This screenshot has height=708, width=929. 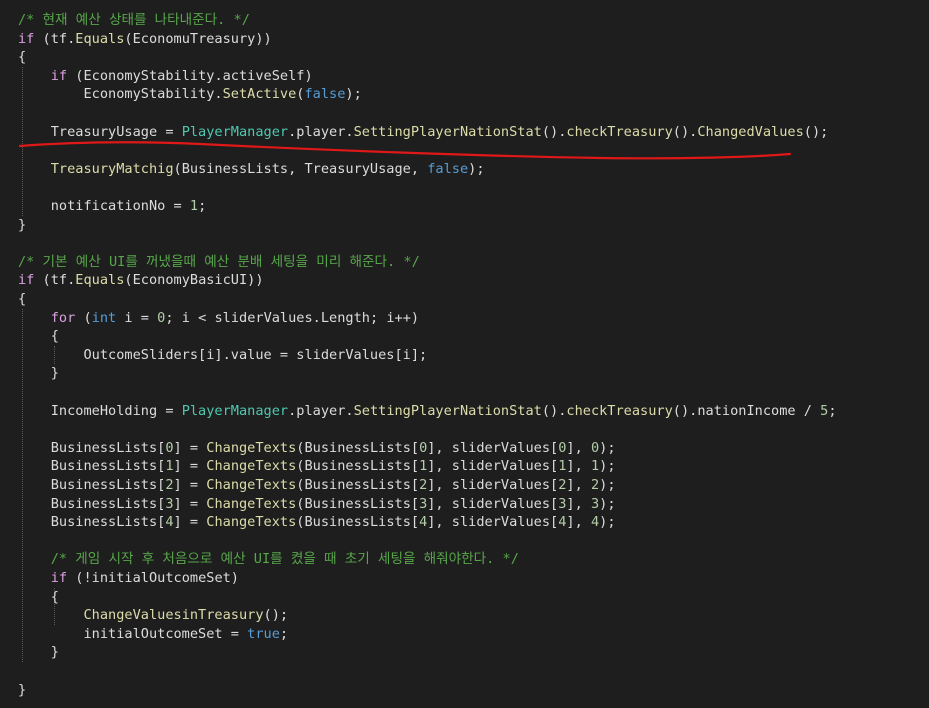 I want to click on code-token: (tf., so click(x=55, y=280).